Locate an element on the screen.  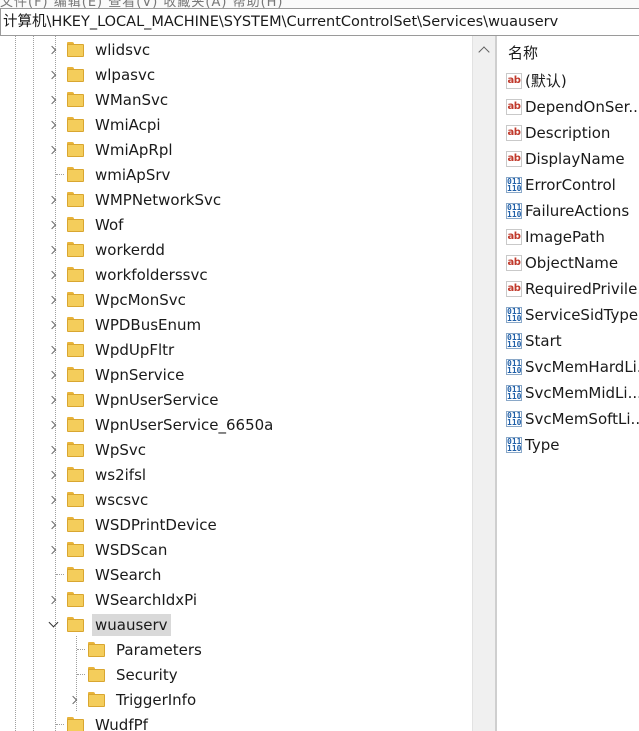
tree-item-wpdbusenum: WPDBusEnum is located at coordinates (126, 324).